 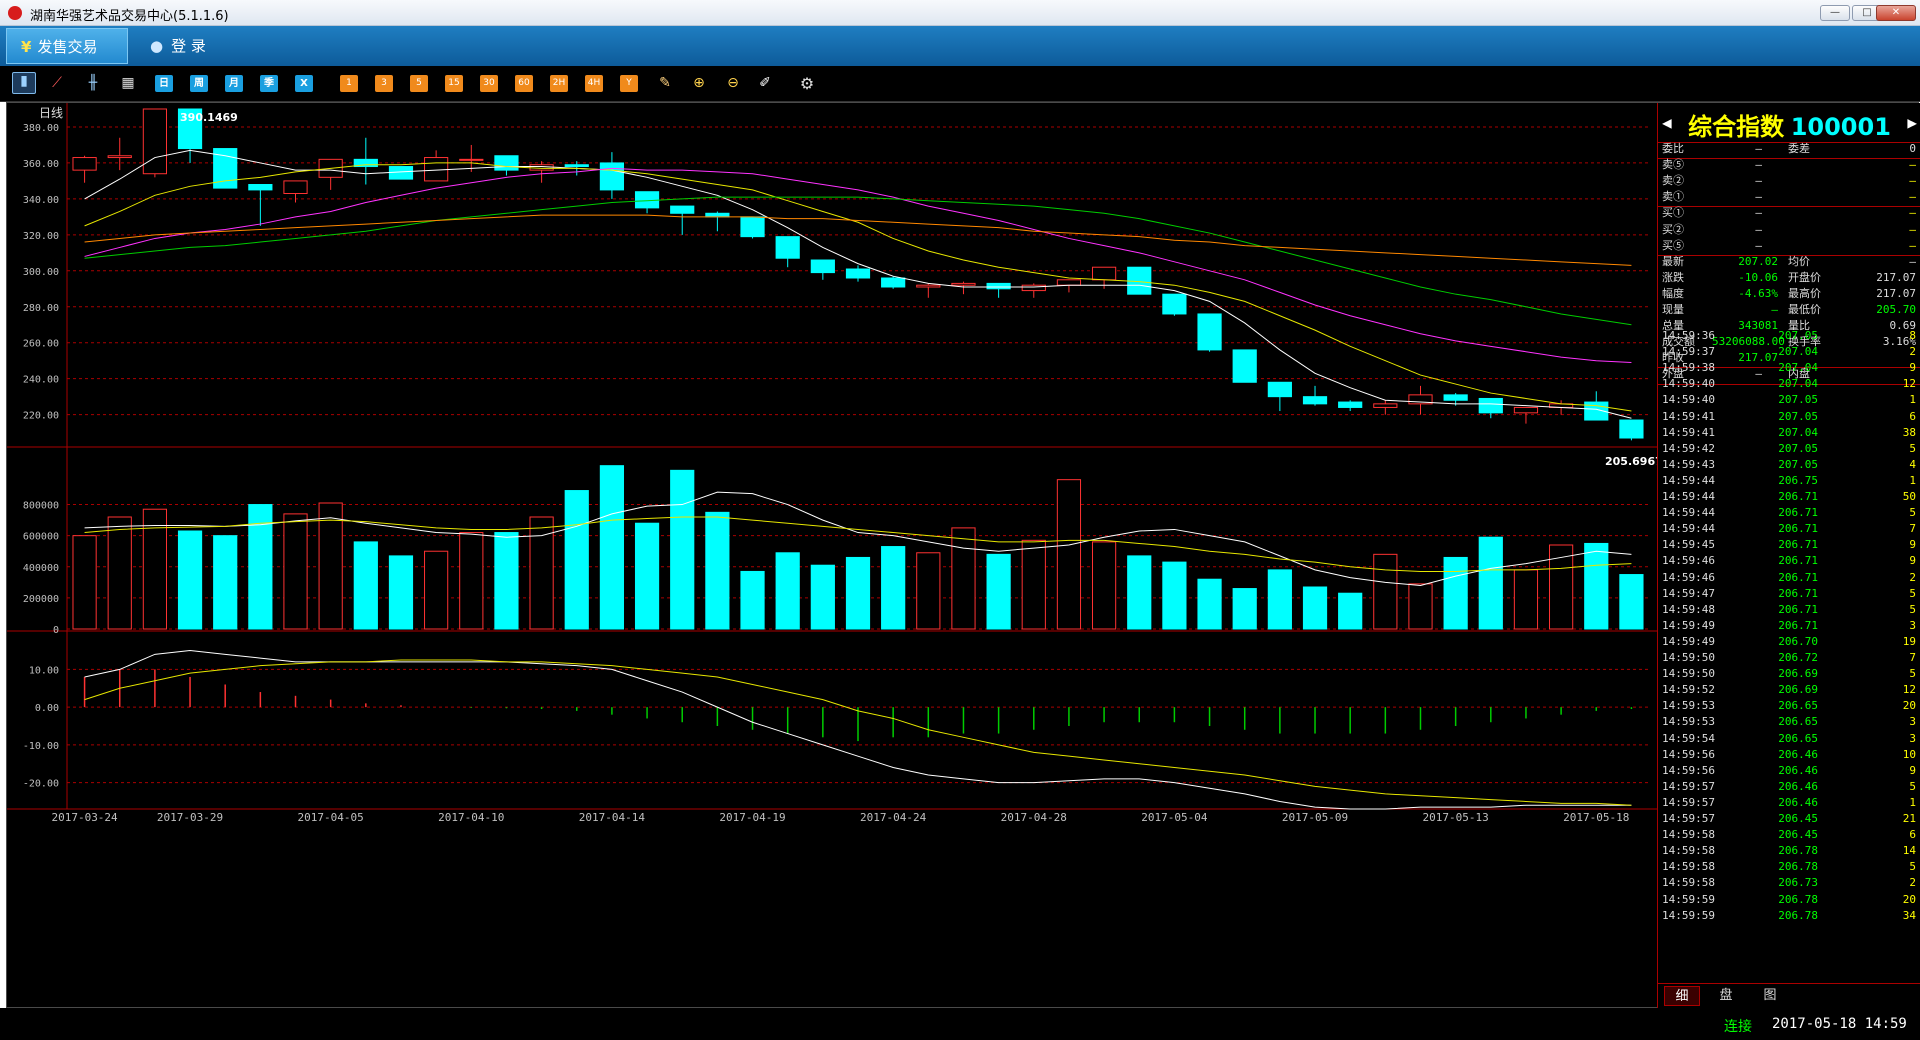 What do you see at coordinates (699, 83) in the screenshot?
I see `zoom-in-icon: ⊕` at bounding box center [699, 83].